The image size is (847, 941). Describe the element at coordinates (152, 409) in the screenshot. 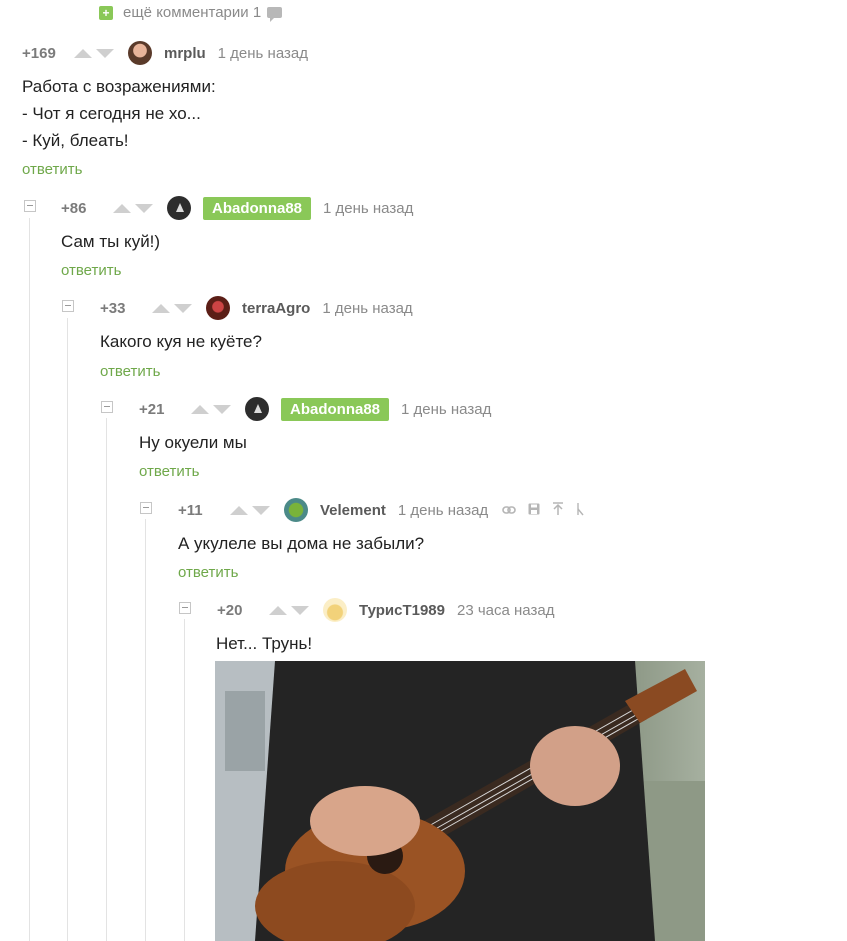

I see `comment-rating: +21` at that location.